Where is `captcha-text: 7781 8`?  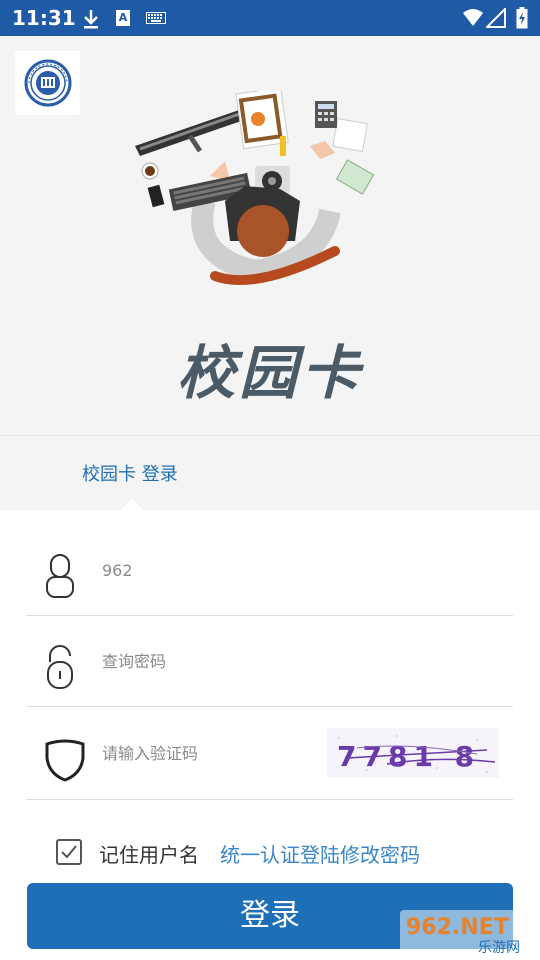 captcha-text: 7781 8 is located at coordinates (408, 756).